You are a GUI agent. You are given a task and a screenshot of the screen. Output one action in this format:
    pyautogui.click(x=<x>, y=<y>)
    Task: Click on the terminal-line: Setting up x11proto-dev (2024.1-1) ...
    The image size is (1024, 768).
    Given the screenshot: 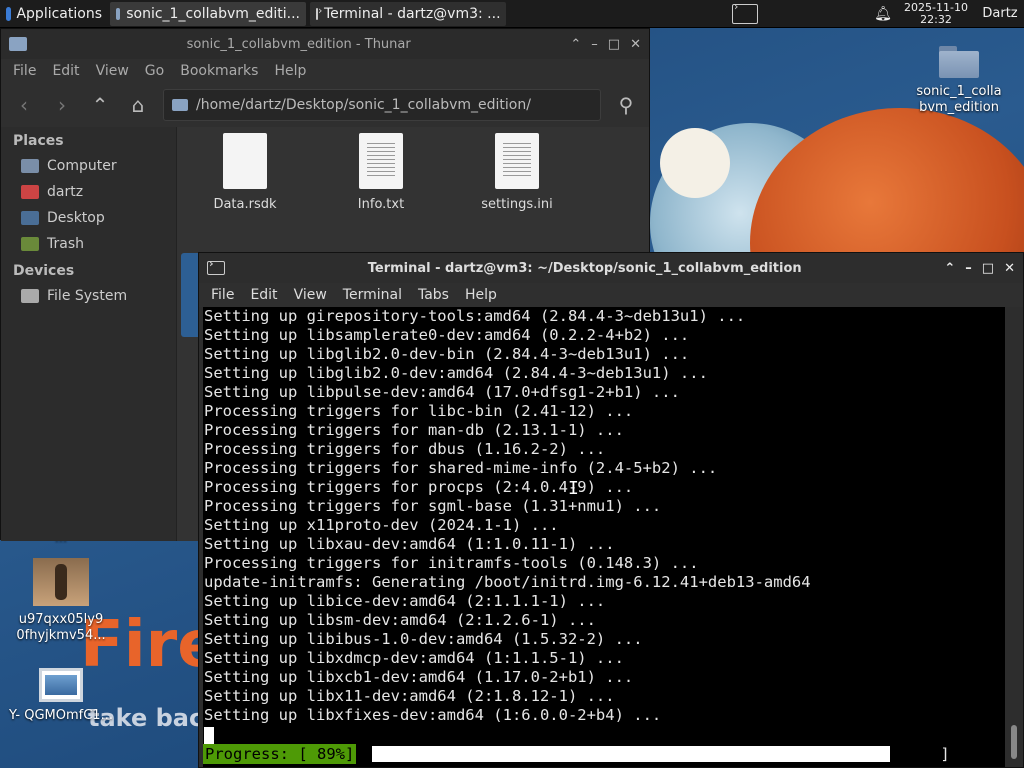 What is the action you would take?
    pyautogui.click(x=381, y=525)
    